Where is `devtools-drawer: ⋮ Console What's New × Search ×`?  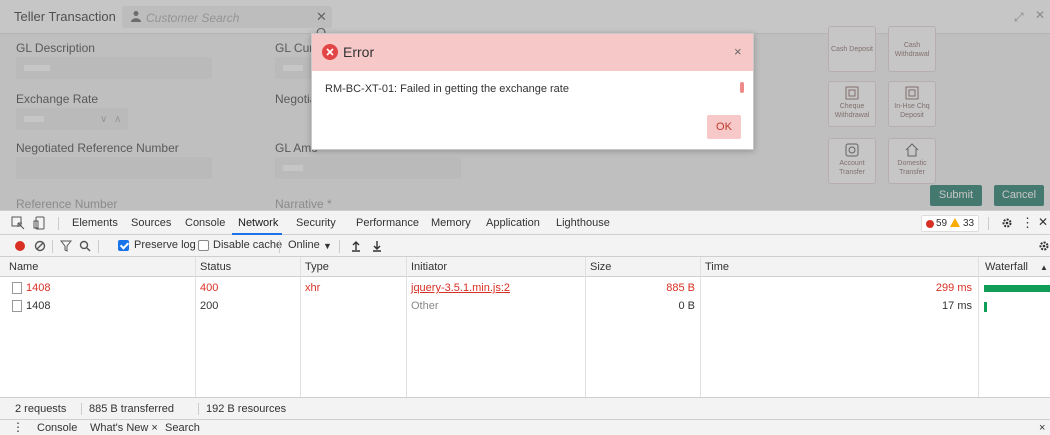 devtools-drawer: ⋮ Console What's New × Search × is located at coordinates (525, 427).